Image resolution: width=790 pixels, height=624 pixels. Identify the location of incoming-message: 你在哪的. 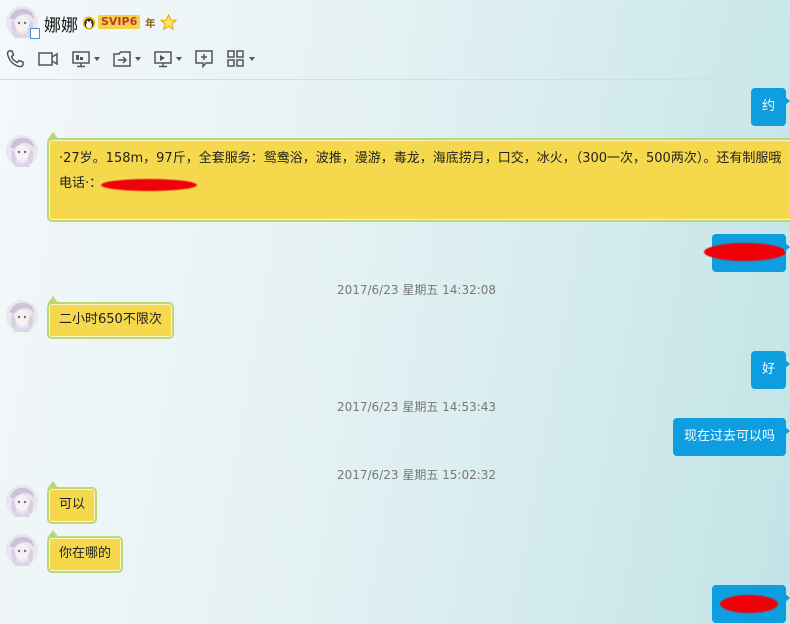
(85, 551).